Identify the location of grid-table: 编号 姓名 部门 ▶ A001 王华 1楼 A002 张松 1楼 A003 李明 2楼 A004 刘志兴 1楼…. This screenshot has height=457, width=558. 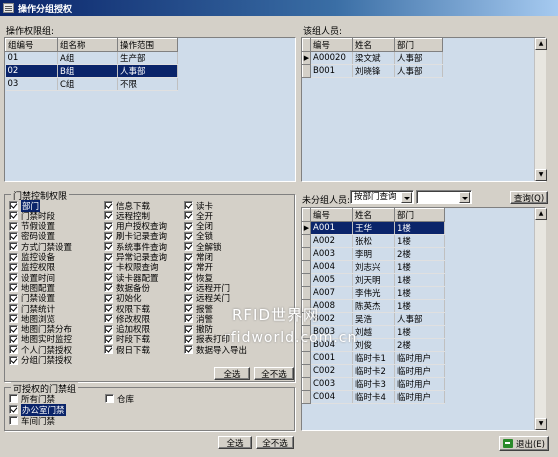
(373, 306).